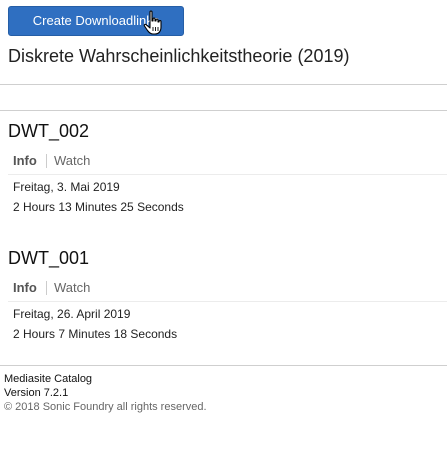  What do you see at coordinates (48, 131) in the screenshot?
I see `presentation-title: DWT_002` at bounding box center [48, 131].